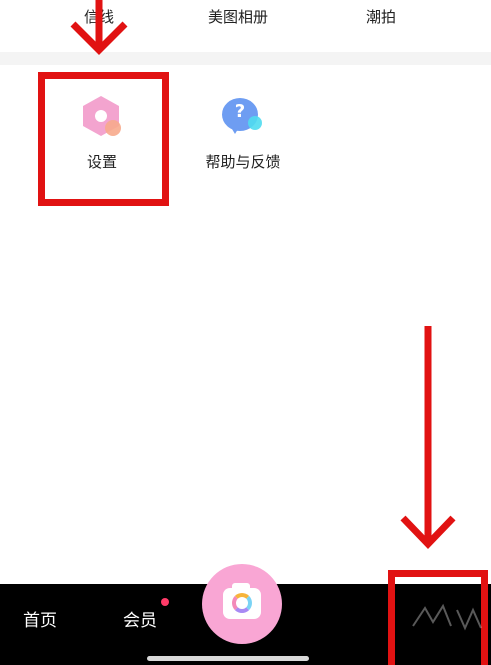 This screenshot has width=491, height=665. Describe the element at coordinates (140, 618) in the screenshot. I see `tab-vip: 会员` at that location.